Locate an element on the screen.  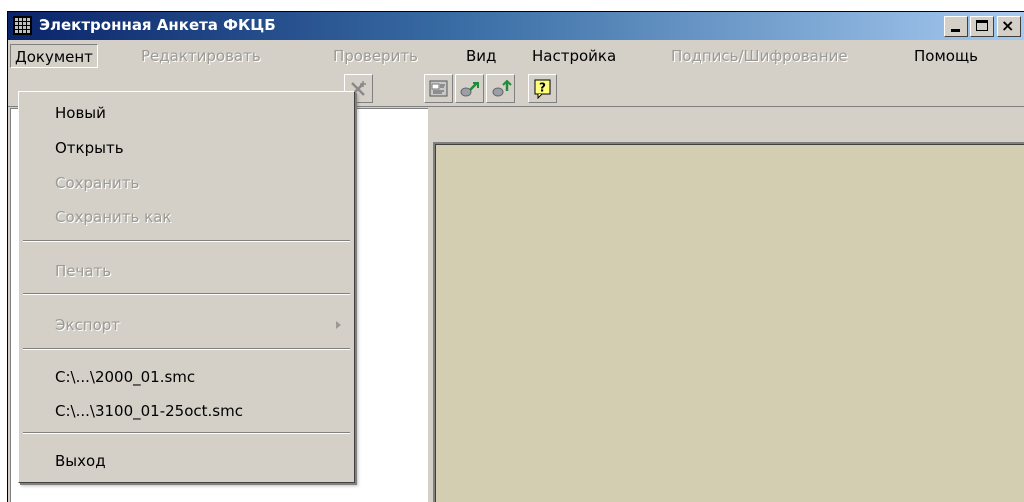
menu-item-recent-file-2: C:\...\3100_01-25oct.smc is located at coordinates (186, 411).